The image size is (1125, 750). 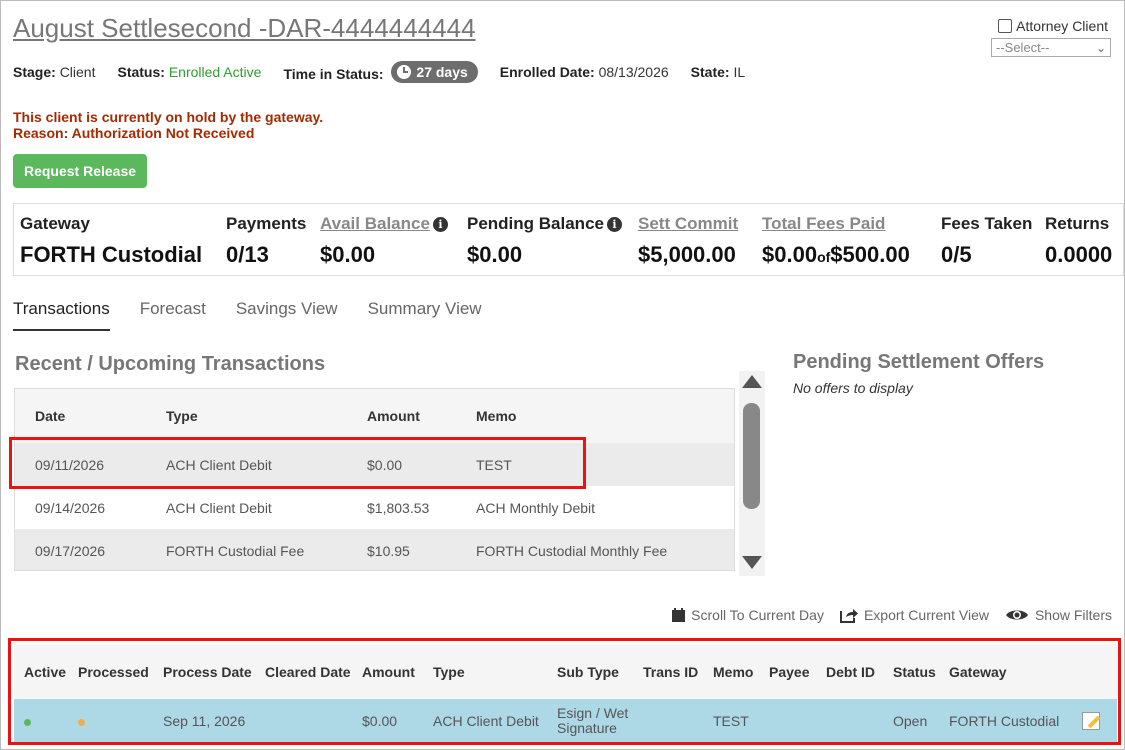 I want to click on table-cell: FORTH Custodial Monthly Fee, so click(x=595, y=549).